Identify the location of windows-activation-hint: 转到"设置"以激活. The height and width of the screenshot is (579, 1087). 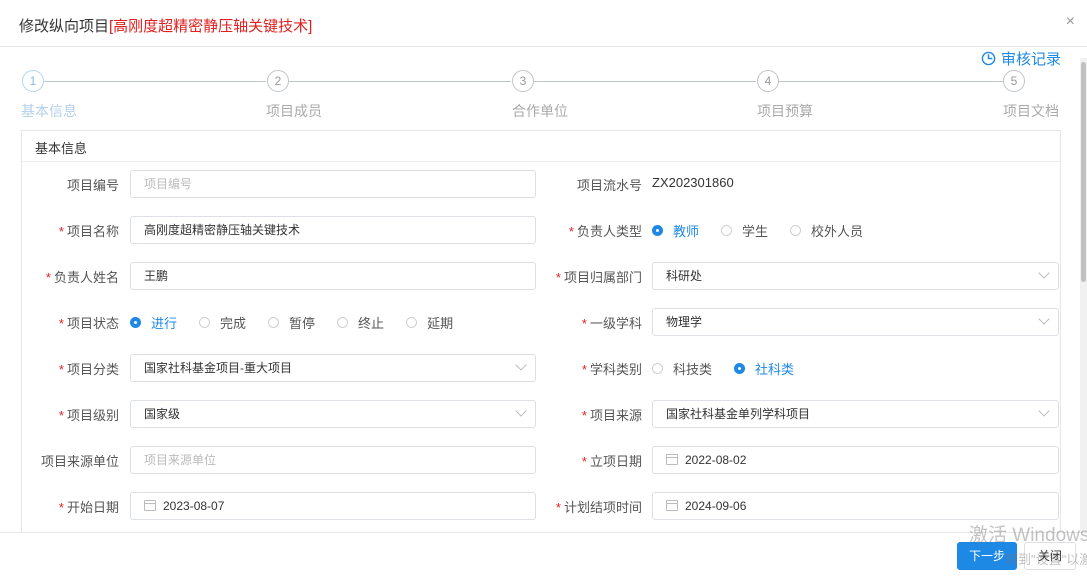
(1046, 559).